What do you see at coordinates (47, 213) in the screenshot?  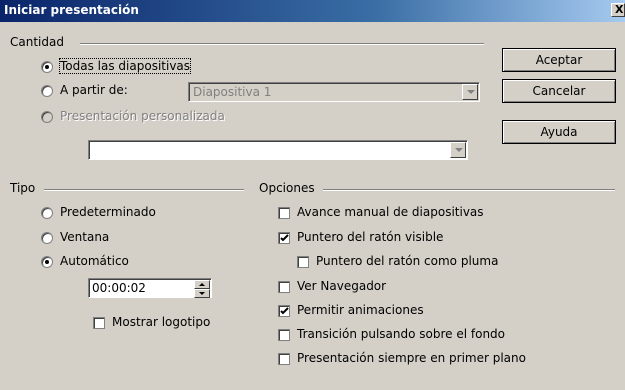 I see `radio-default` at bounding box center [47, 213].